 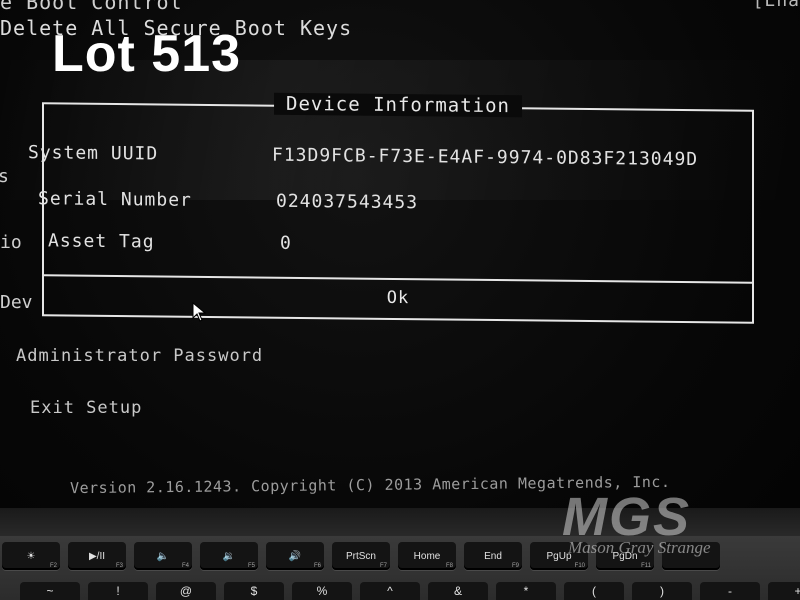 What do you see at coordinates (16, 302) in the screenshot?
I see `clipped-menu-dev: Dev` at bounding box center [16, 302].